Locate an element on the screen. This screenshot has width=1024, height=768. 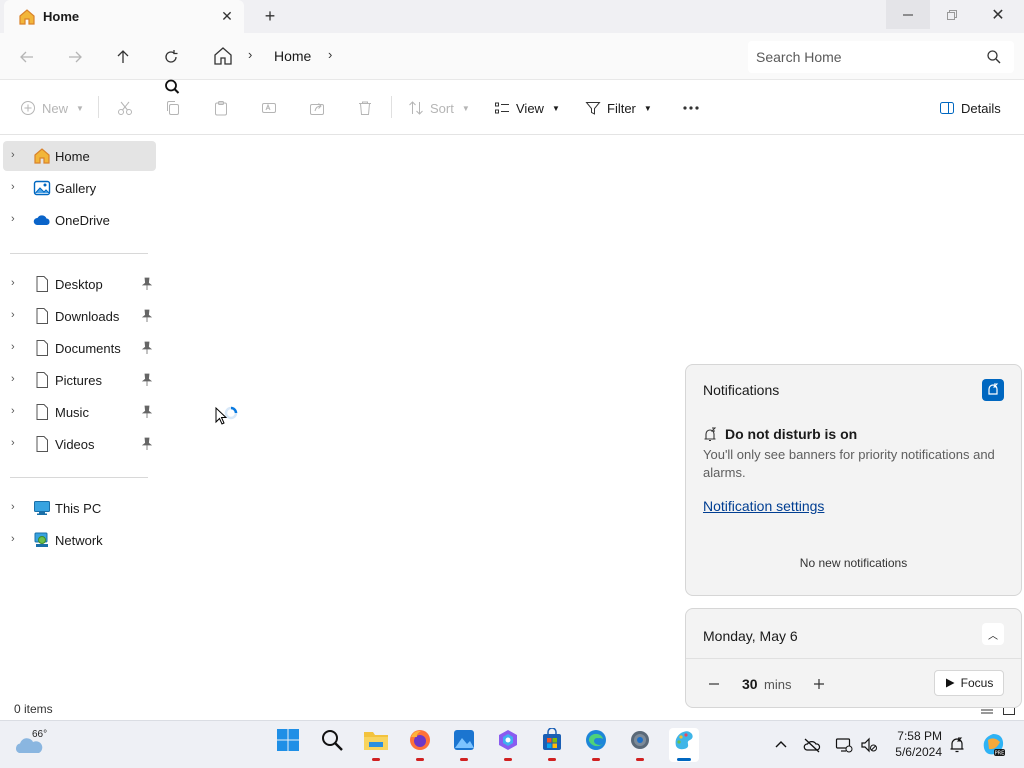
calendar-date: Monday, May 6 is located at coordinates (750, 636).